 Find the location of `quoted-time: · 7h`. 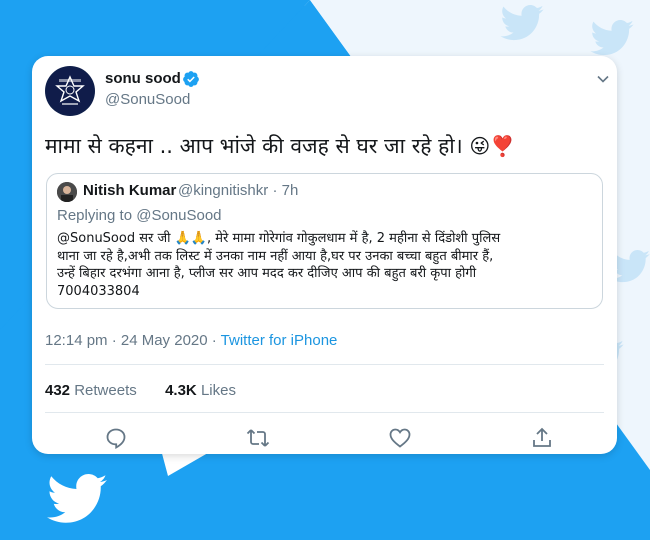

quoted-time: · 7h is located at coordinates (285, 190).